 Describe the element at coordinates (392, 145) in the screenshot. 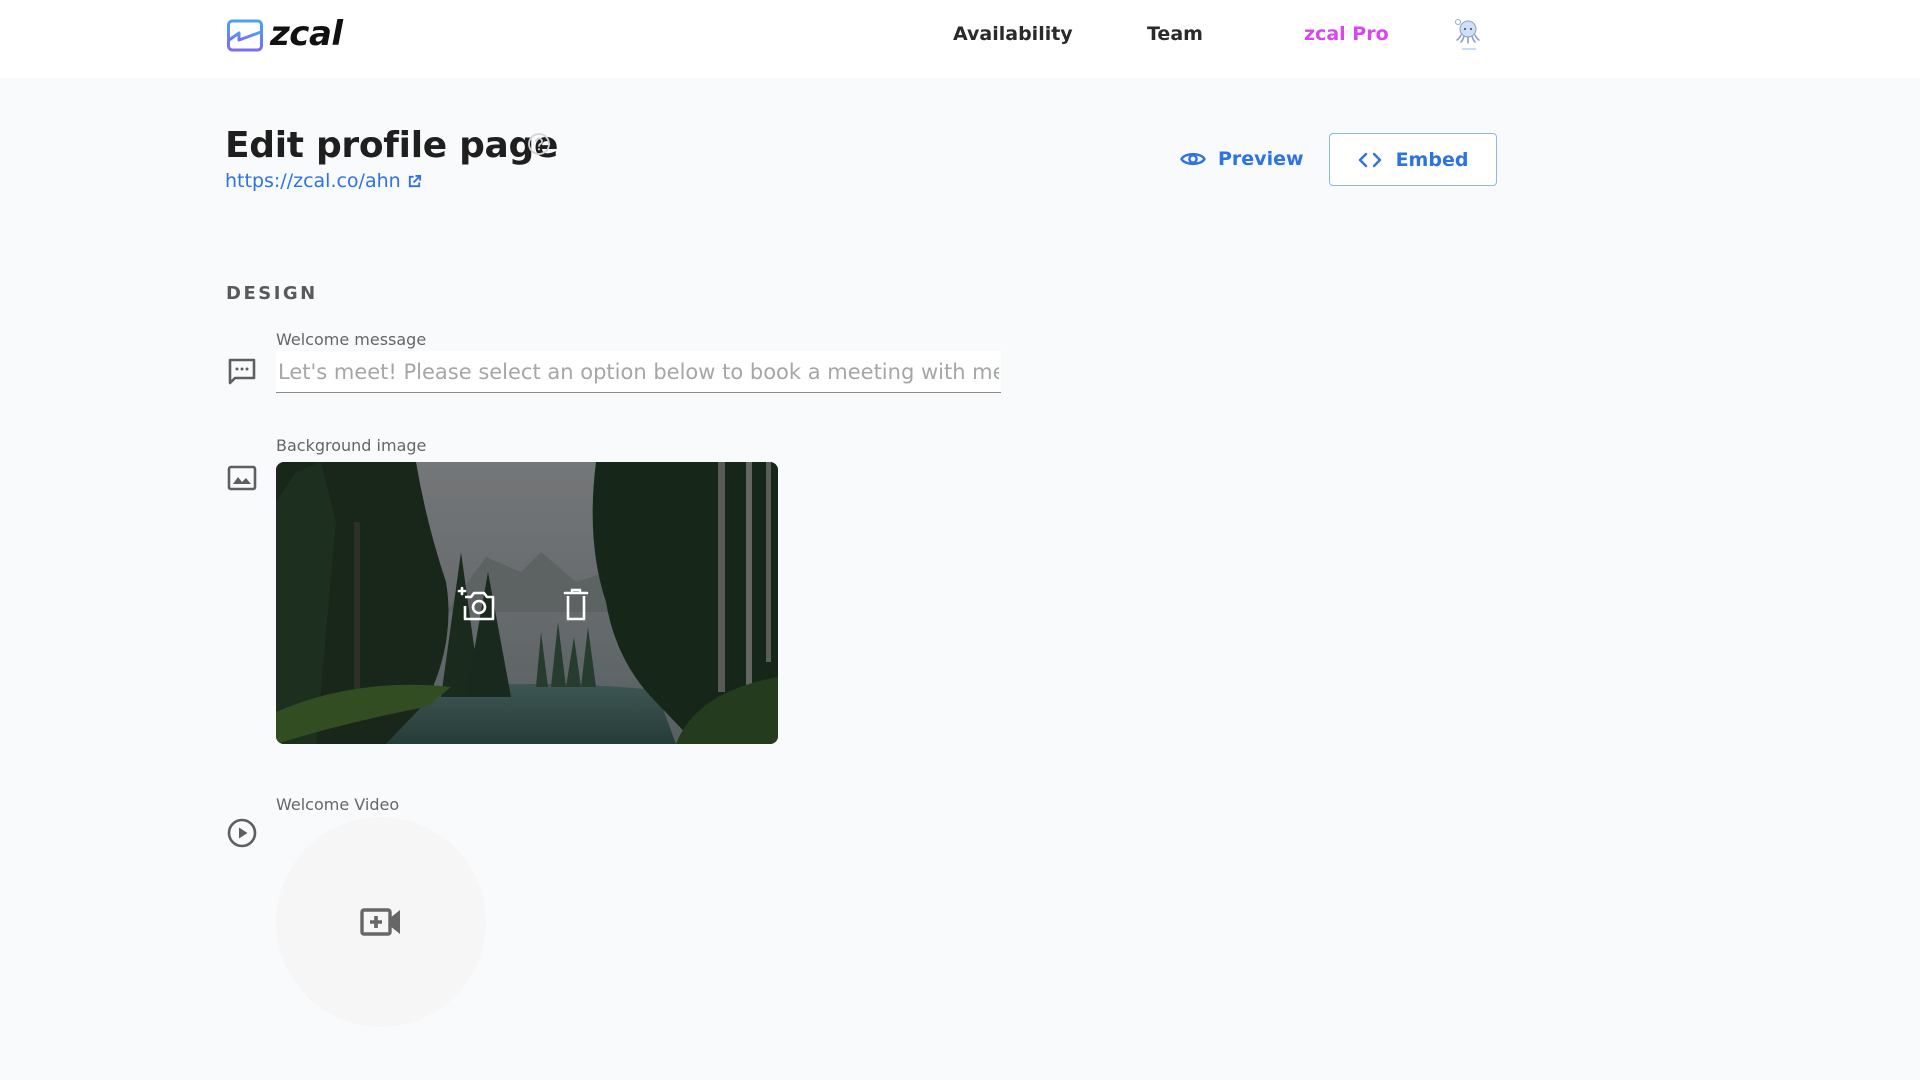

I see `page-title: Edit profile page` at that location.